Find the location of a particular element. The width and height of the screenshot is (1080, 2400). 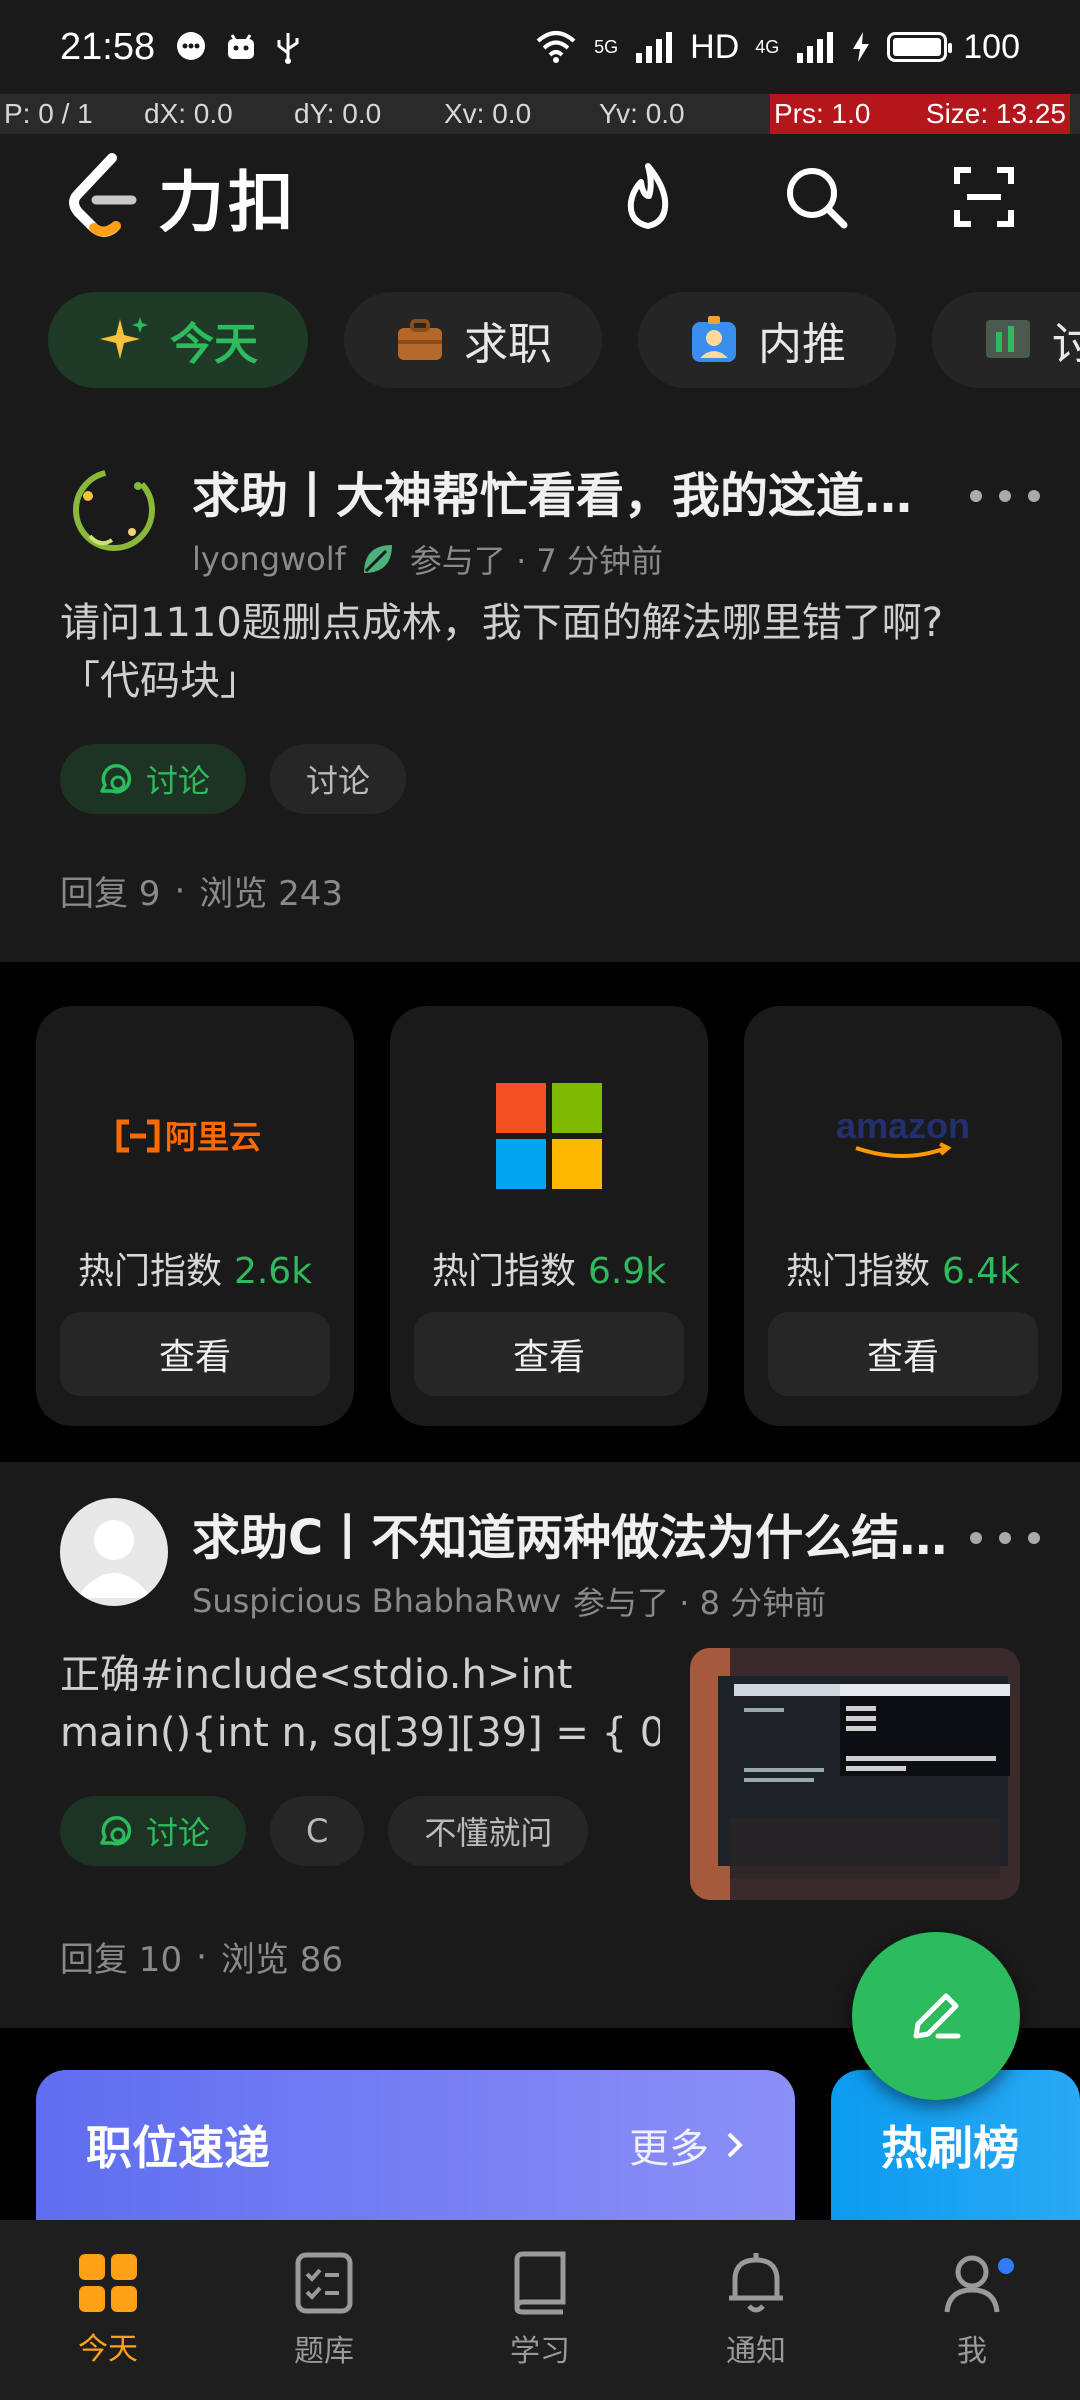

aliyun-logo: 阿里云 is located at coordinates (195, 1136).